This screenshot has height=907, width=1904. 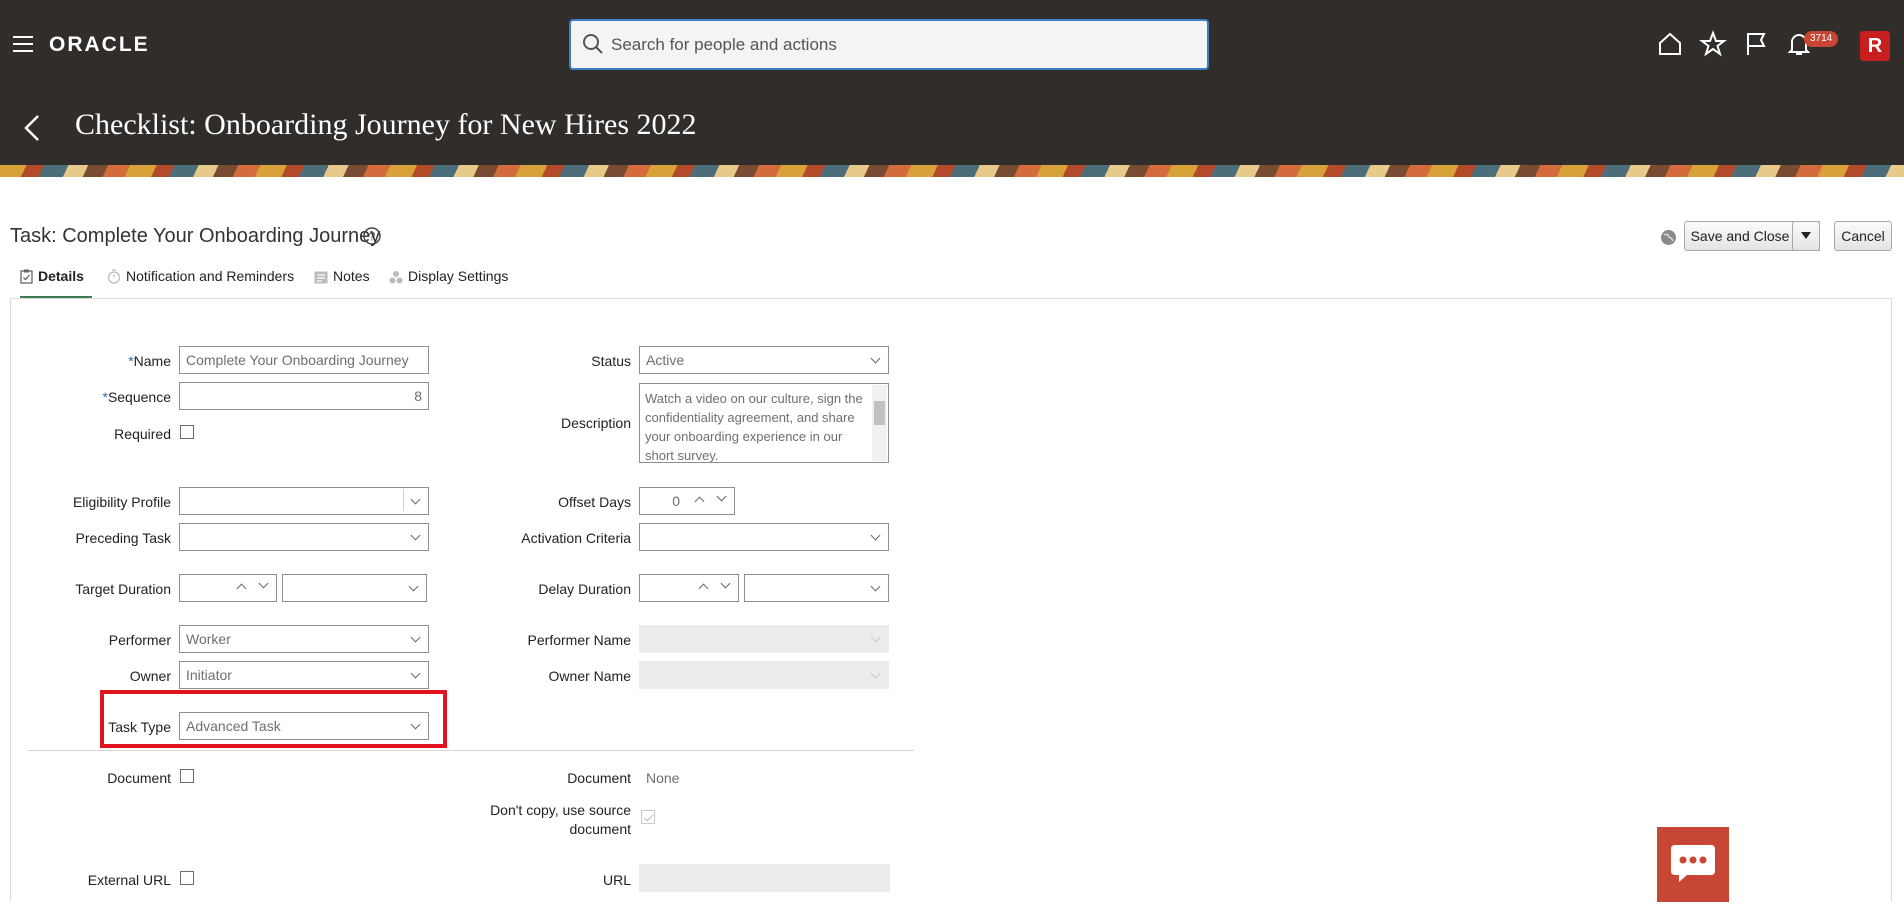 I want to click on external-url-label: External URL, so click(x=129, y=880).